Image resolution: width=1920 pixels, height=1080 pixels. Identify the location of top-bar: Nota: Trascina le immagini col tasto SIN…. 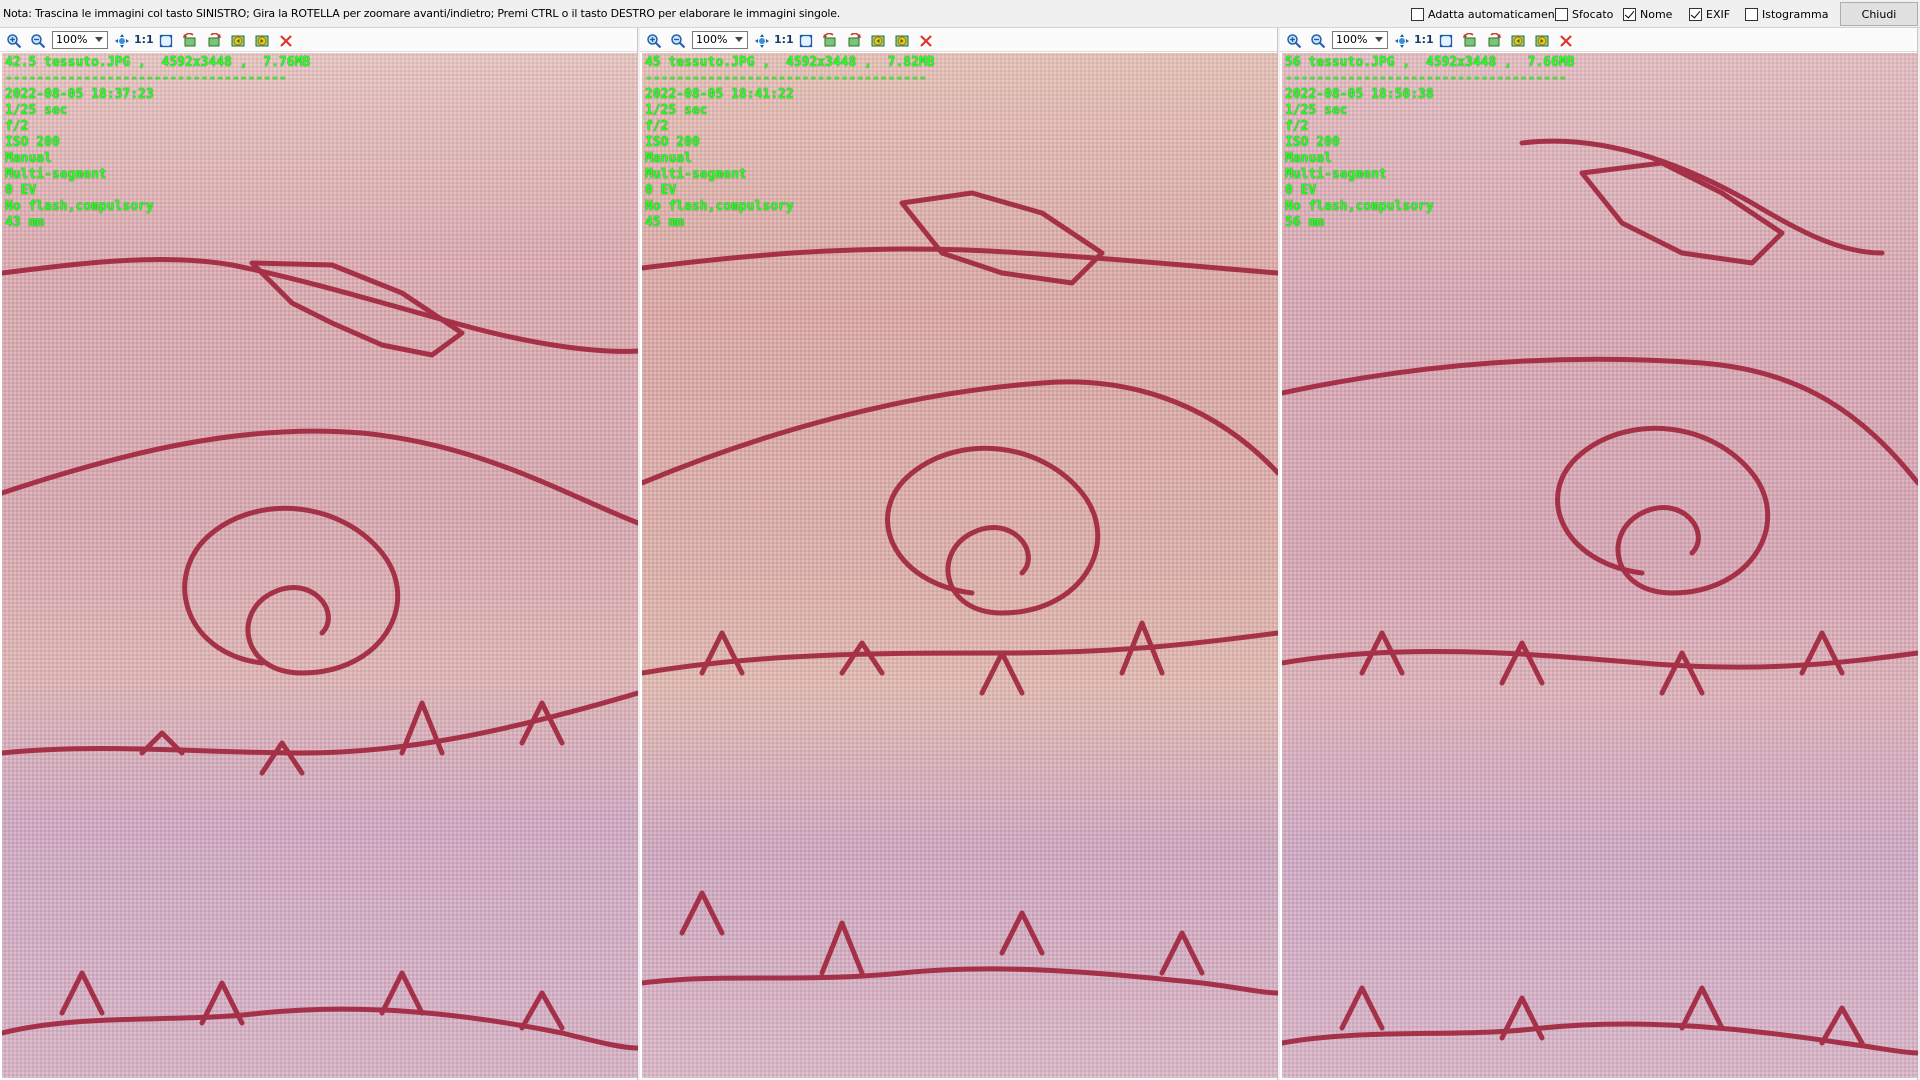
(960, 14).